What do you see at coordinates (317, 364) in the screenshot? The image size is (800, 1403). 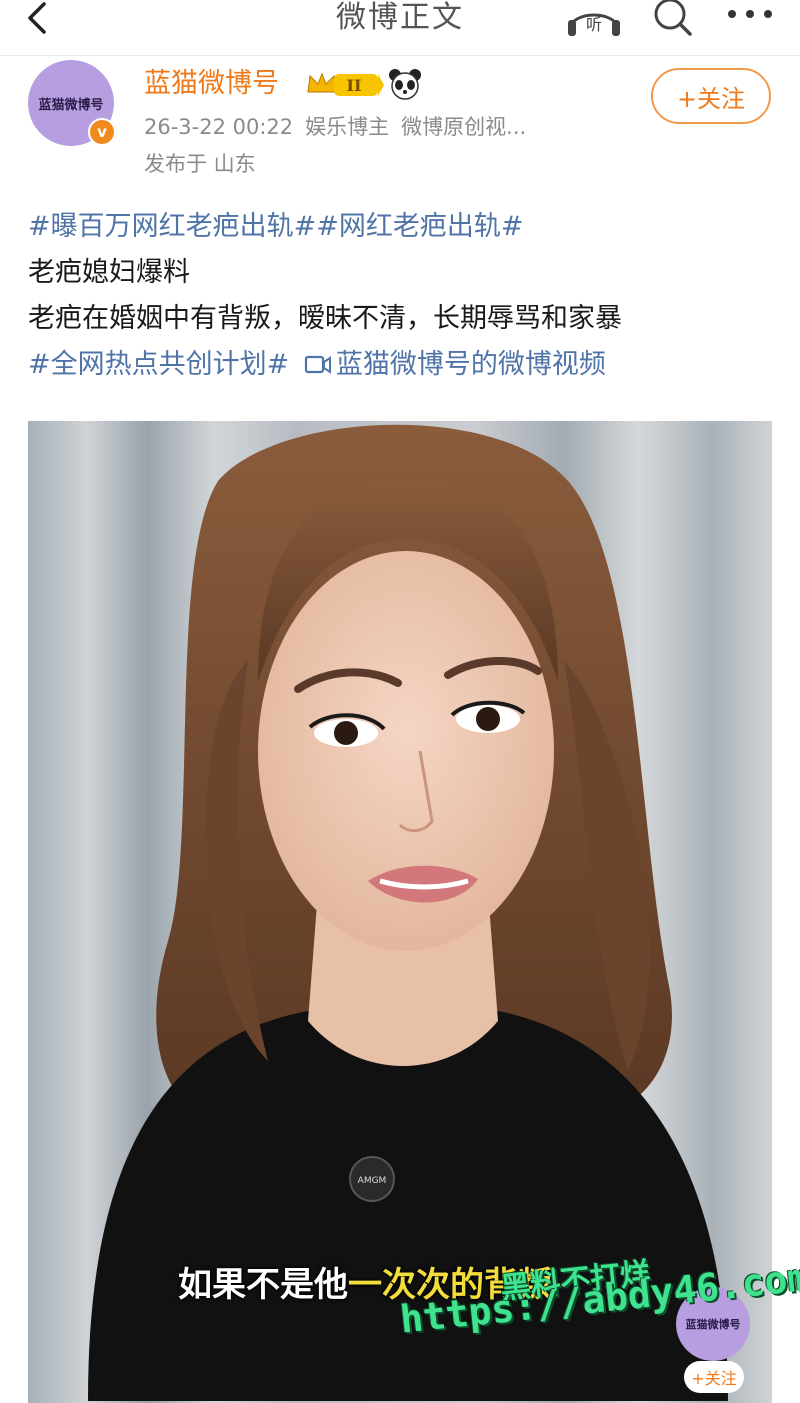 I see `video-camera-icon` at bounding box center [317, 364].